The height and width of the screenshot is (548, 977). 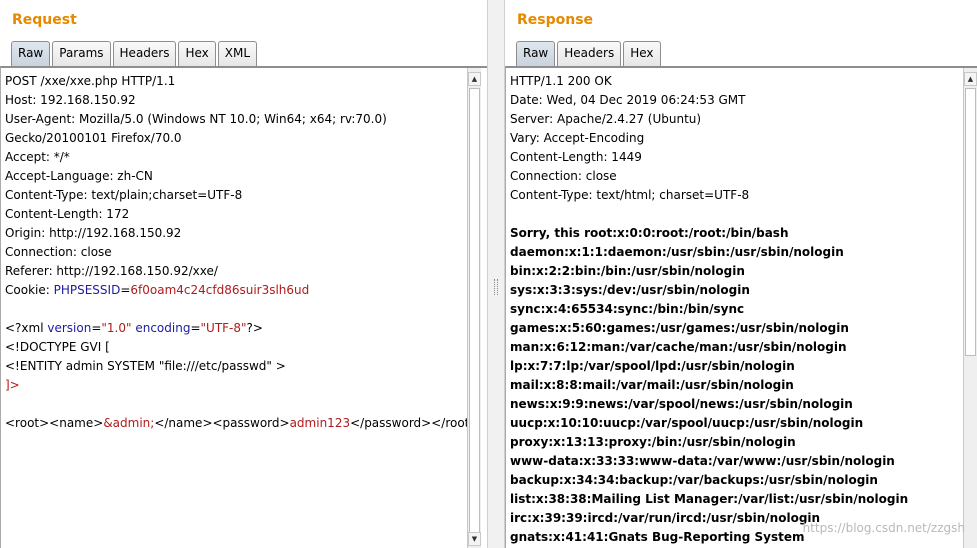 I want to click on response-title: Response, so click(x=555, y=20).